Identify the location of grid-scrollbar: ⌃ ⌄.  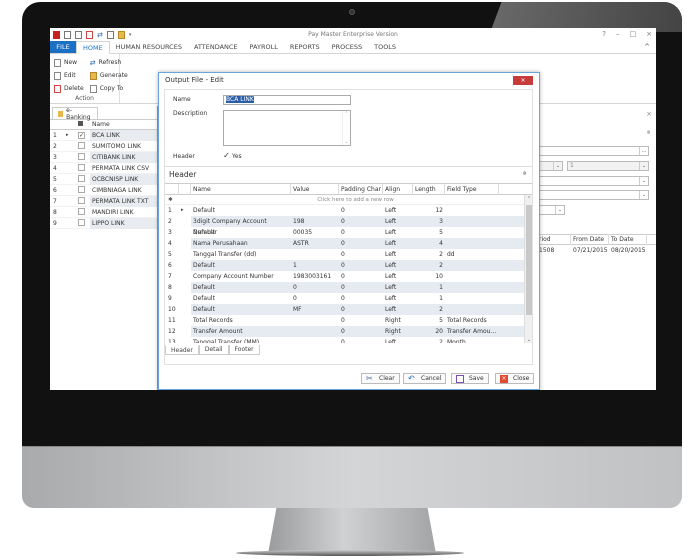
(528, 269).